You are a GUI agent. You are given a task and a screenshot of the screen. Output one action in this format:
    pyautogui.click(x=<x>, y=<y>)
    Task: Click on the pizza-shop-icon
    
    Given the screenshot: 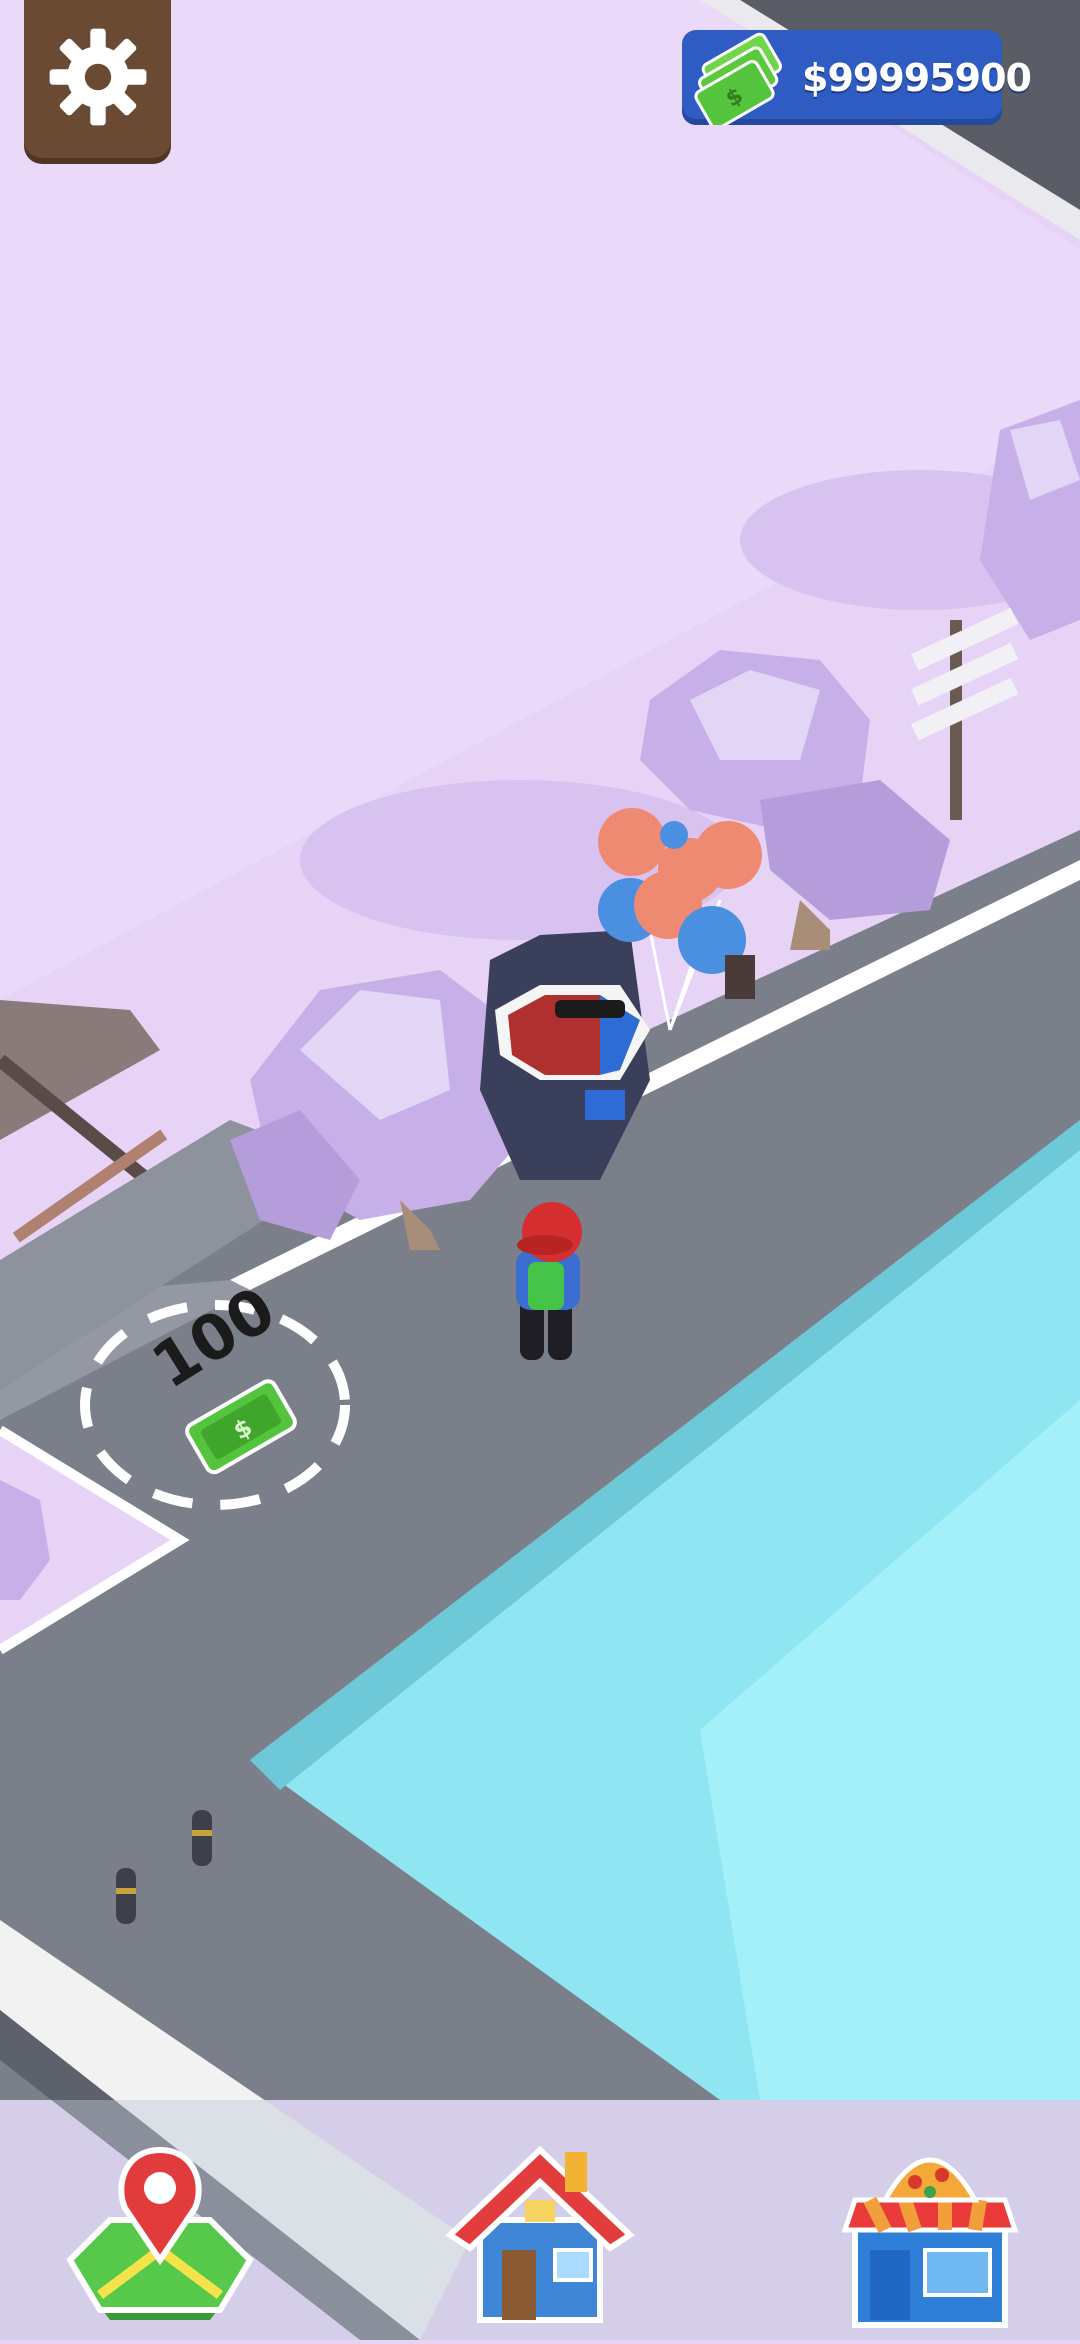 What is the action you would take?
    pyautogui.click(x=930, y=2250)
    